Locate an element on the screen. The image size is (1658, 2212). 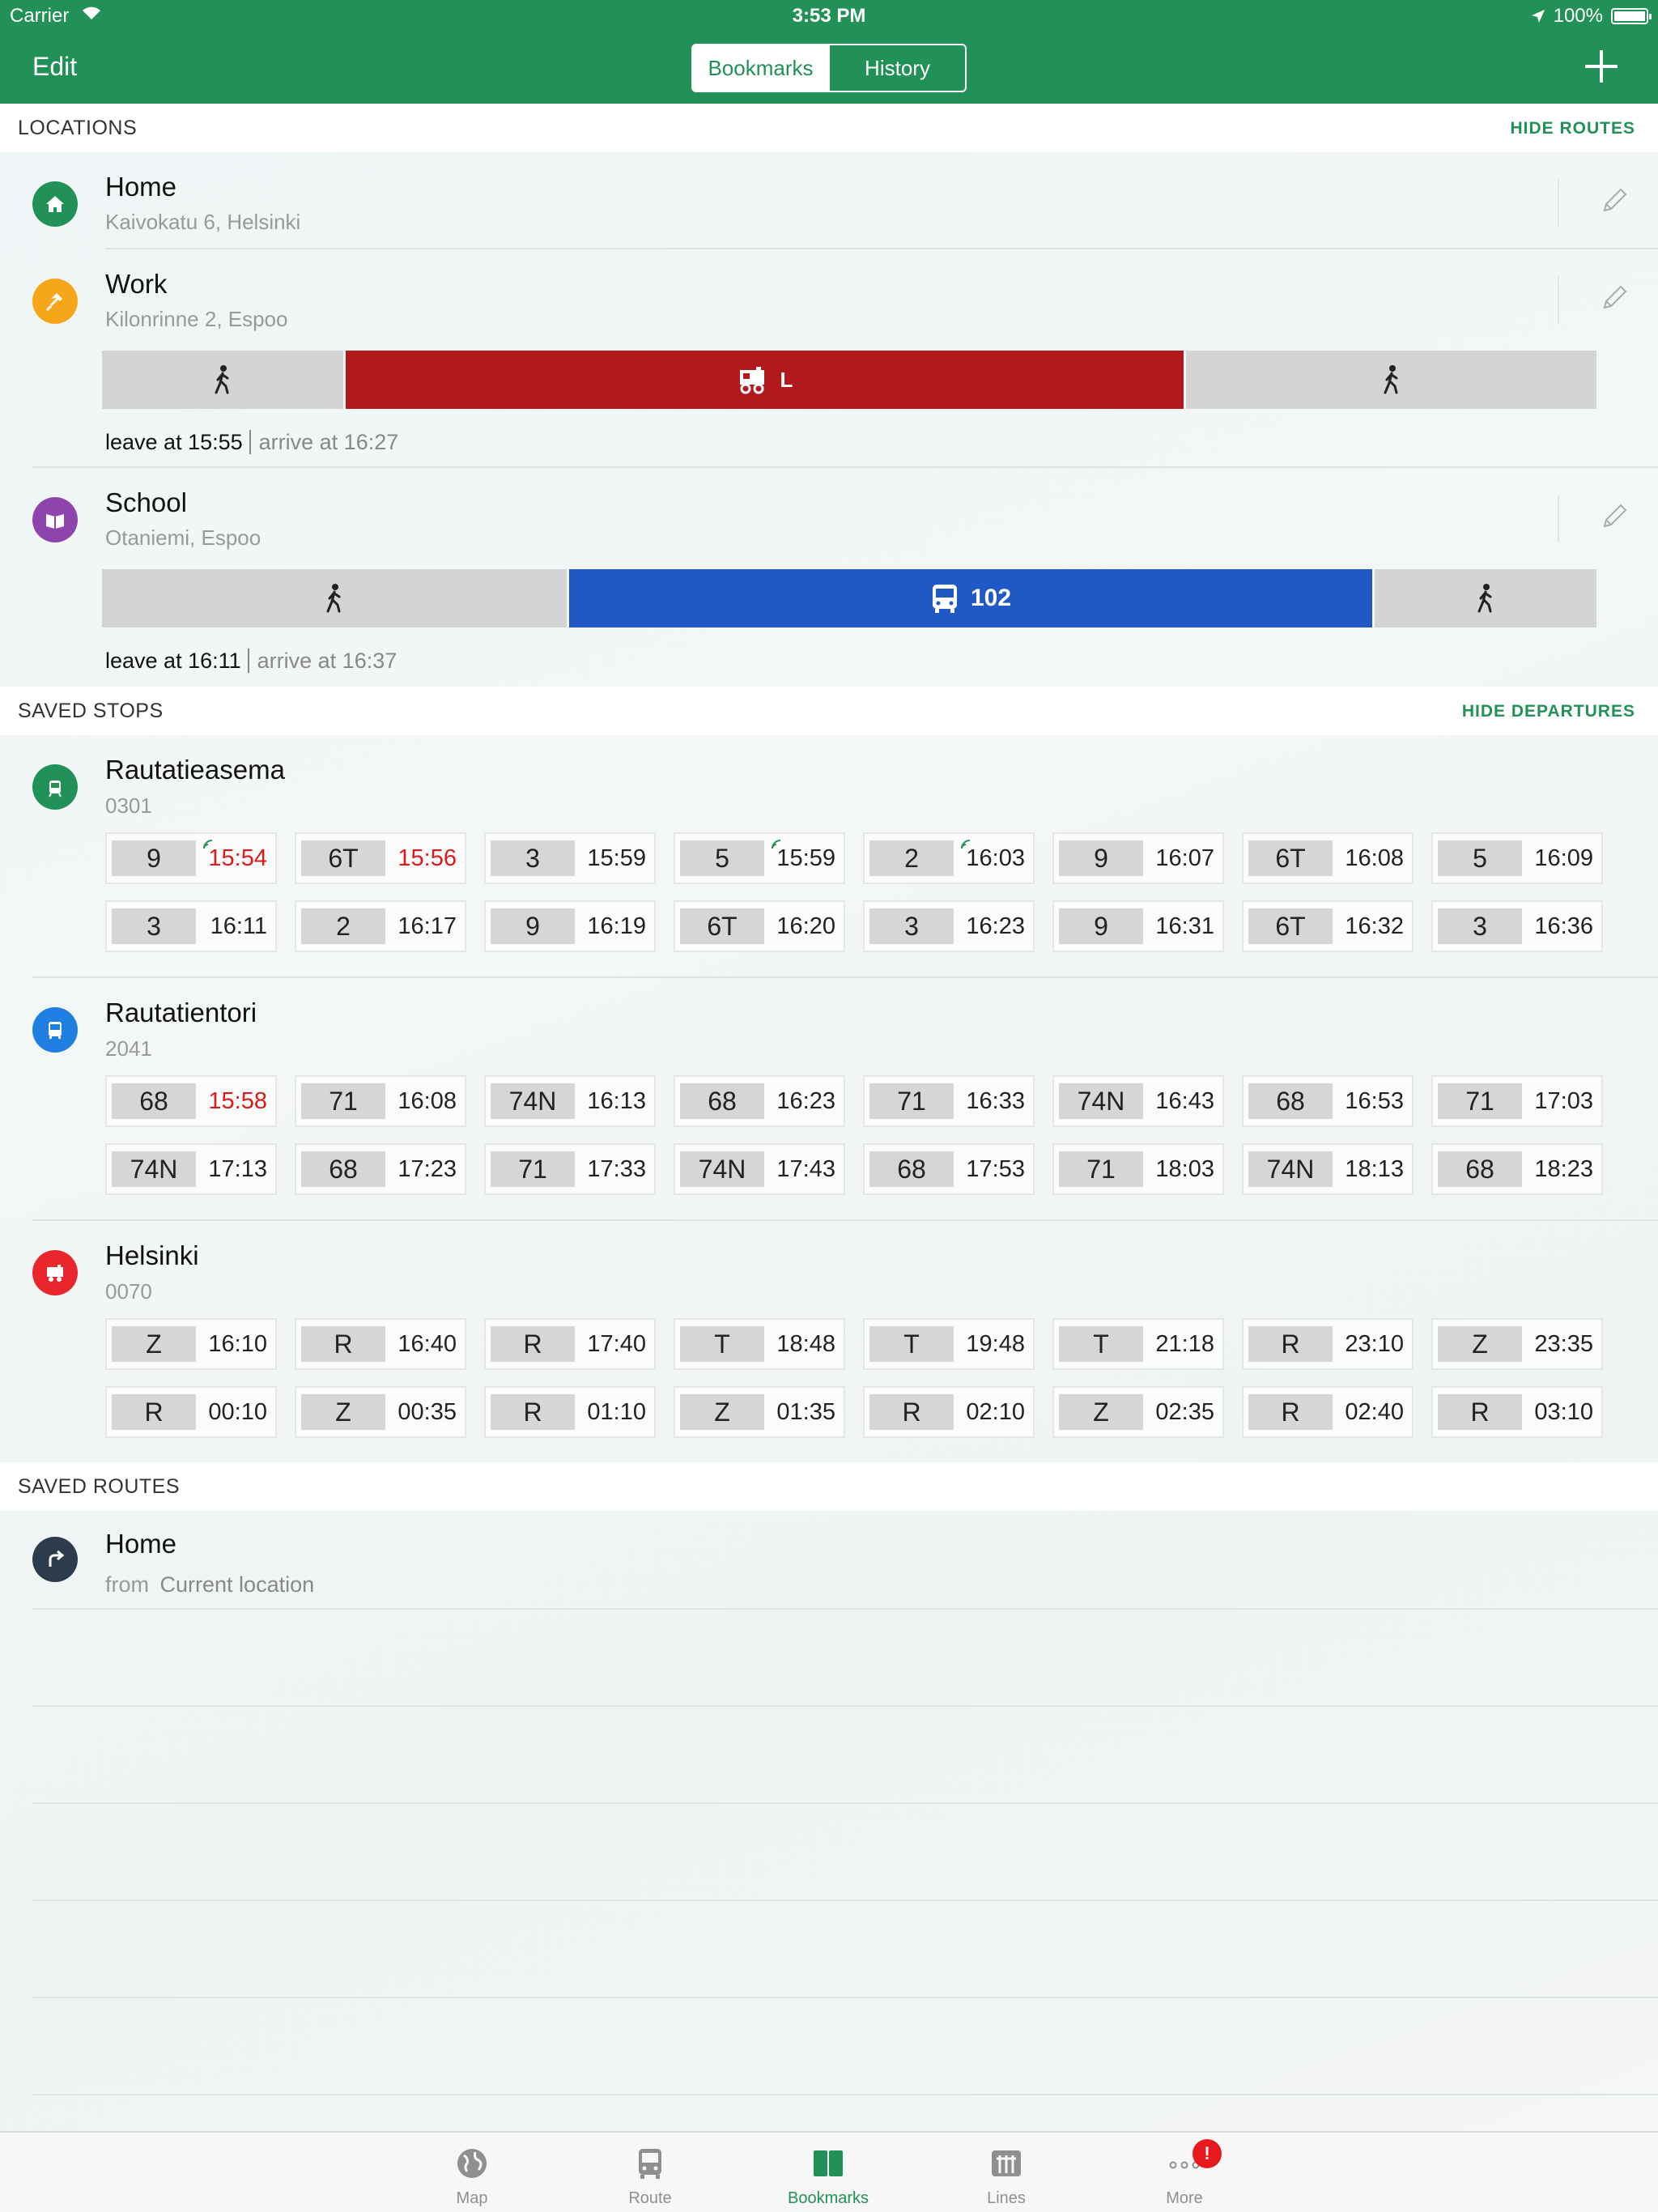
departure-cell: 2 16:03 is located at coordinates (949, 858).